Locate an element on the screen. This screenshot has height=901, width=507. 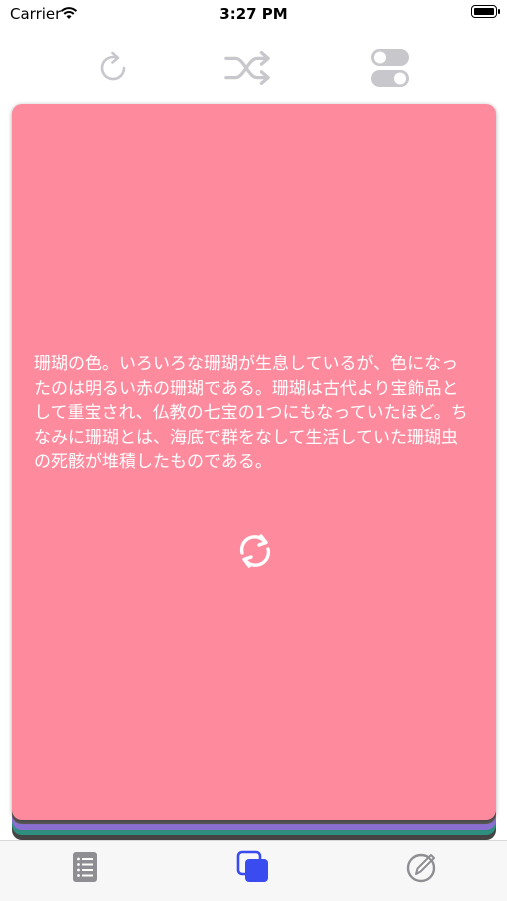
flip-card-button is located at coordinates (255, 551).